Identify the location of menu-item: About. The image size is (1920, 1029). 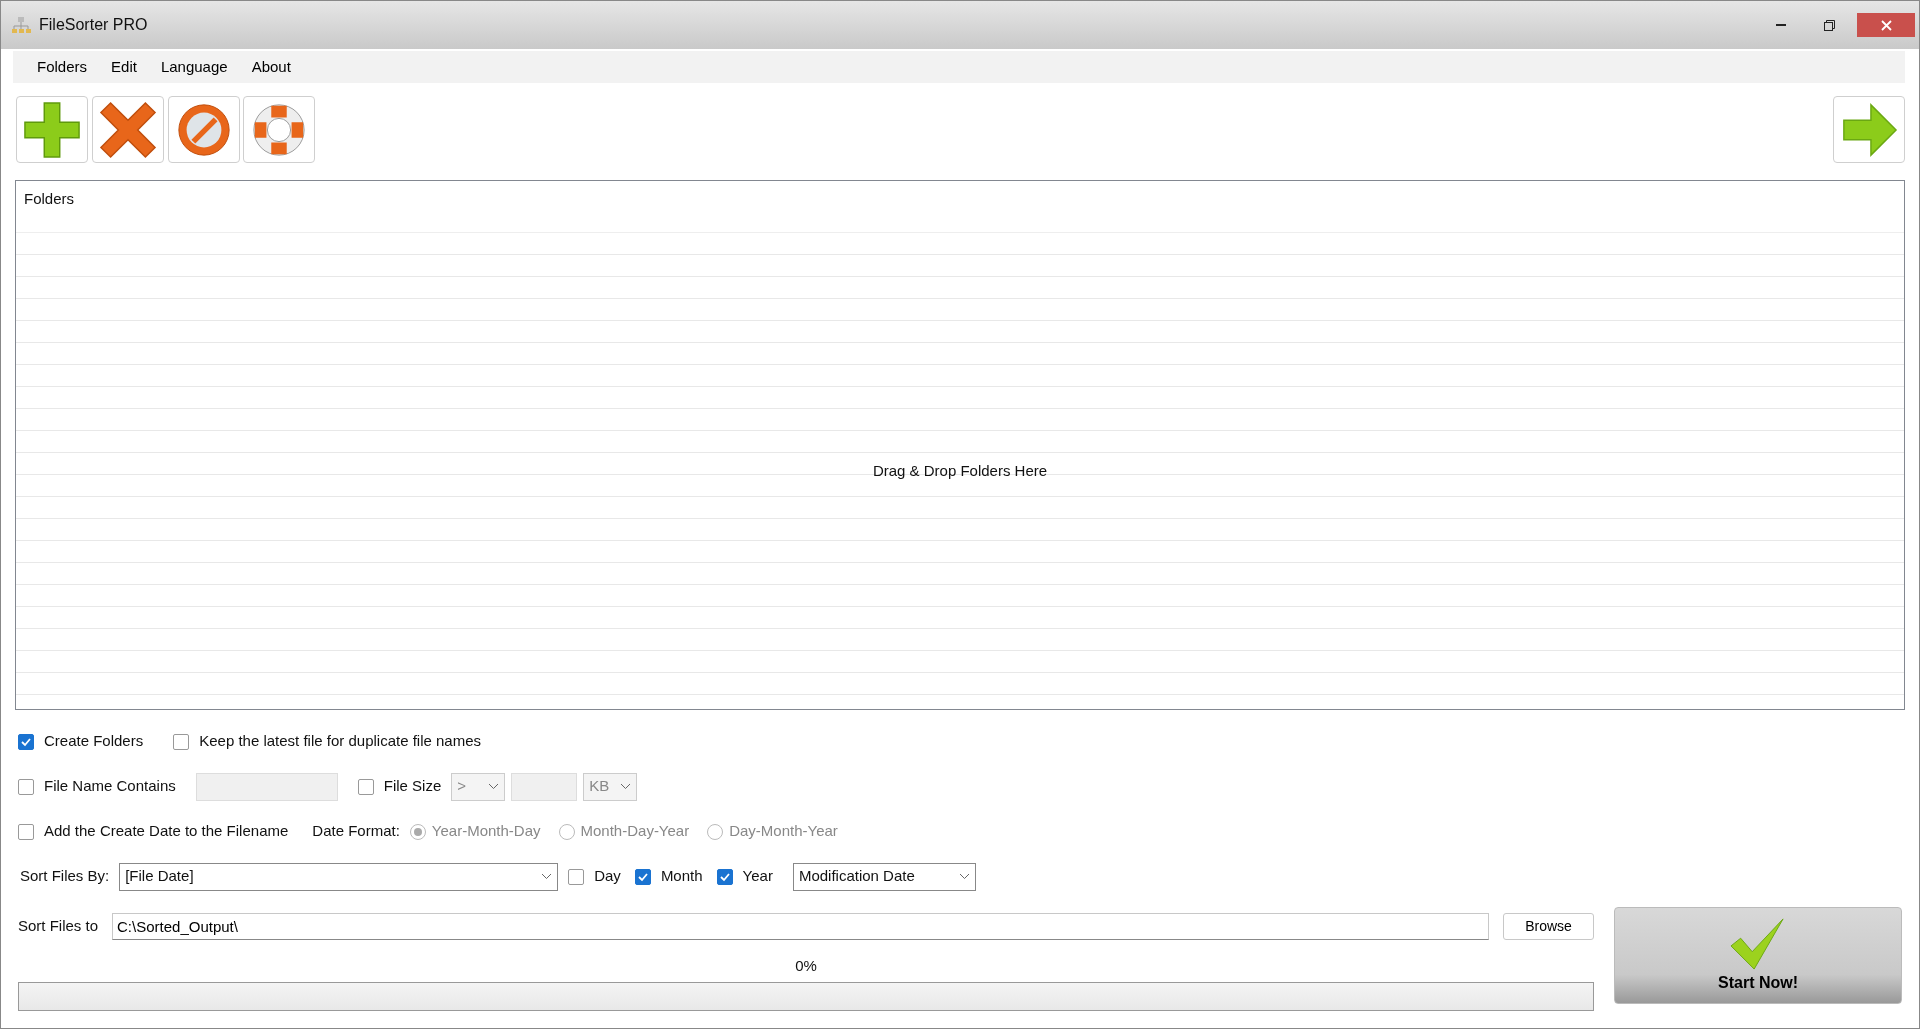
(271, 67).